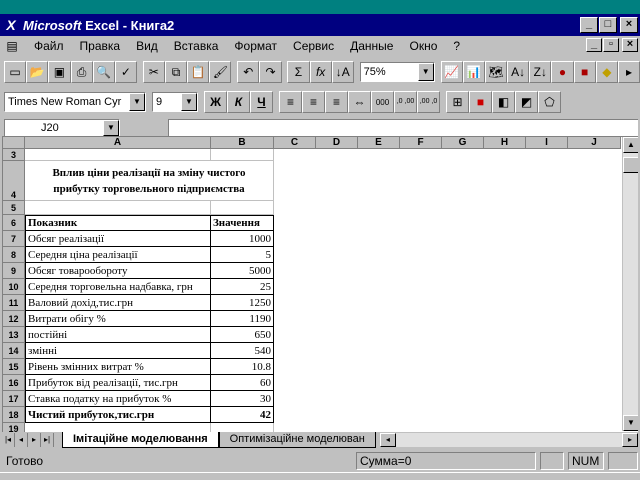 The height and width of the screenshot is (480, 640). I want to click on value-cell: 1250, so click(242, 303).